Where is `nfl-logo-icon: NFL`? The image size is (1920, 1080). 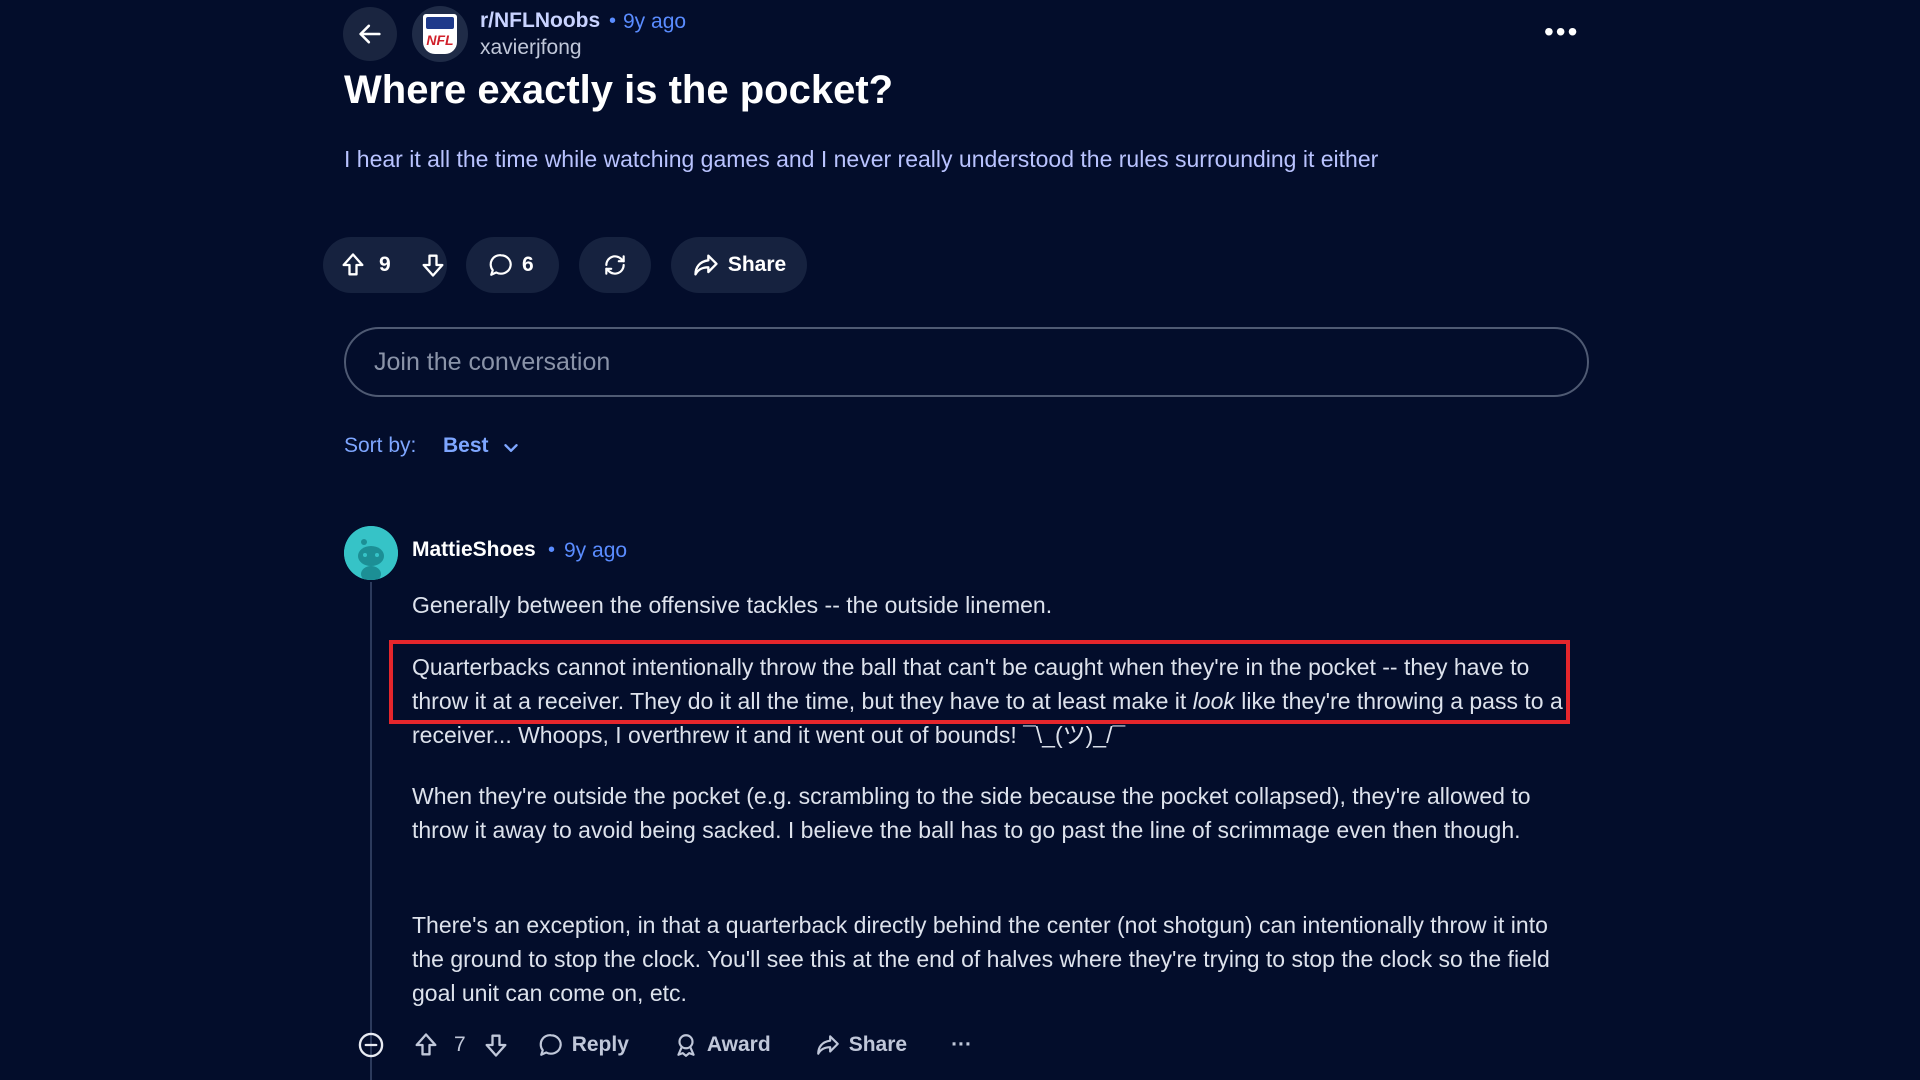
nfl-logo-icon: NFL is located at coordinates (440, 34).